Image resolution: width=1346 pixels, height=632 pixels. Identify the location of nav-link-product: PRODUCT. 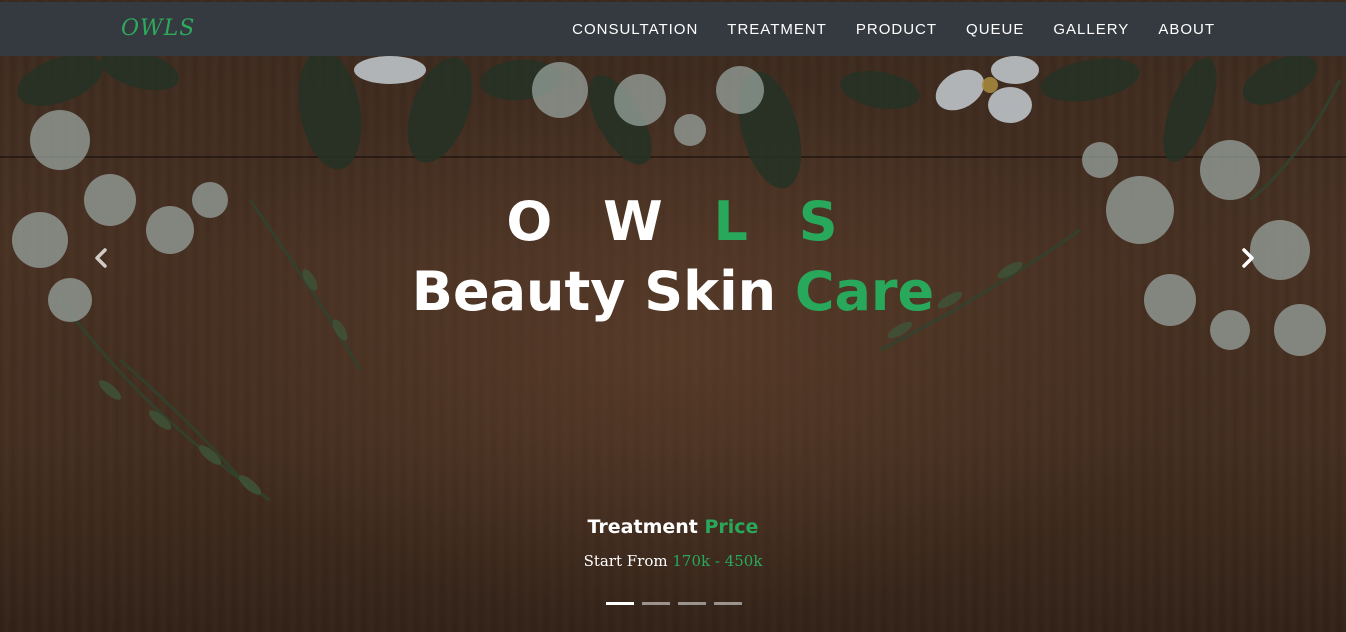
(896, 29).